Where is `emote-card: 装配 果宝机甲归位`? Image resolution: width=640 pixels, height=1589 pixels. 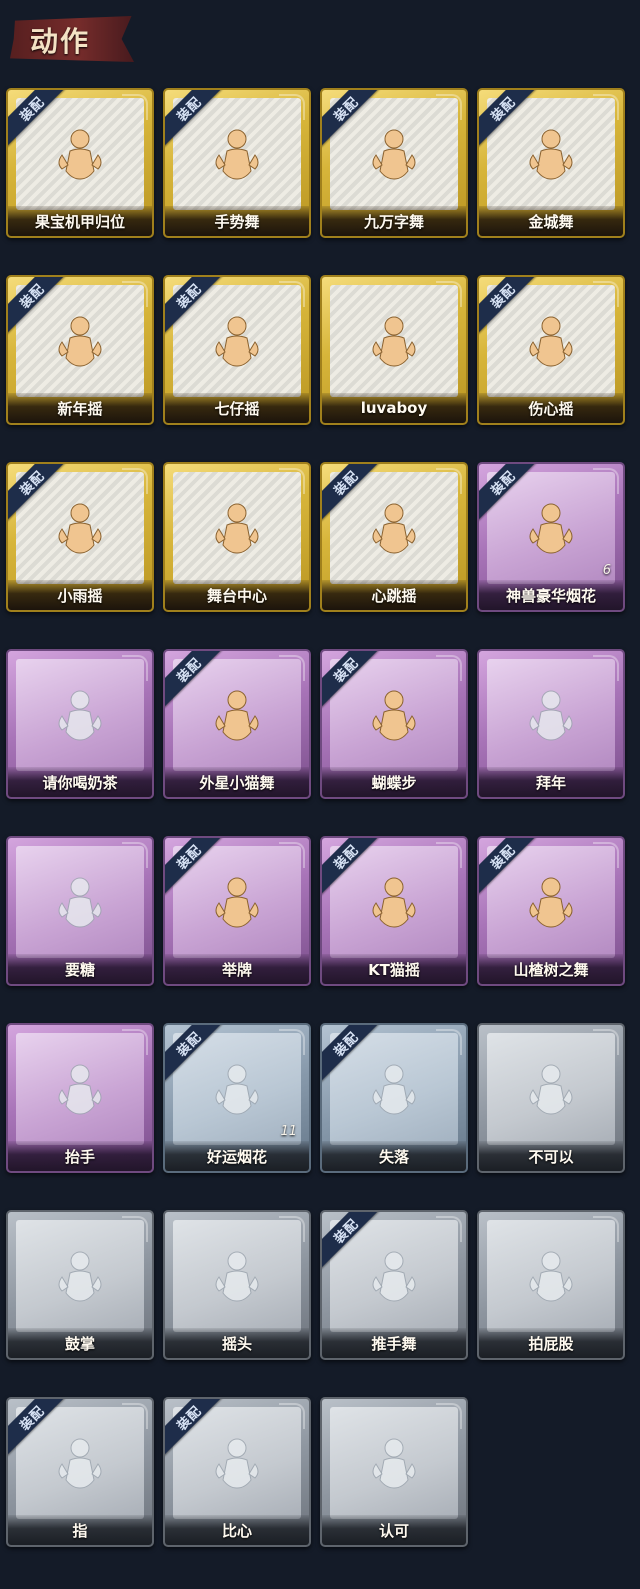 emote-card: 装配 果宝机甲归位 is located at coordinates (80, 163).